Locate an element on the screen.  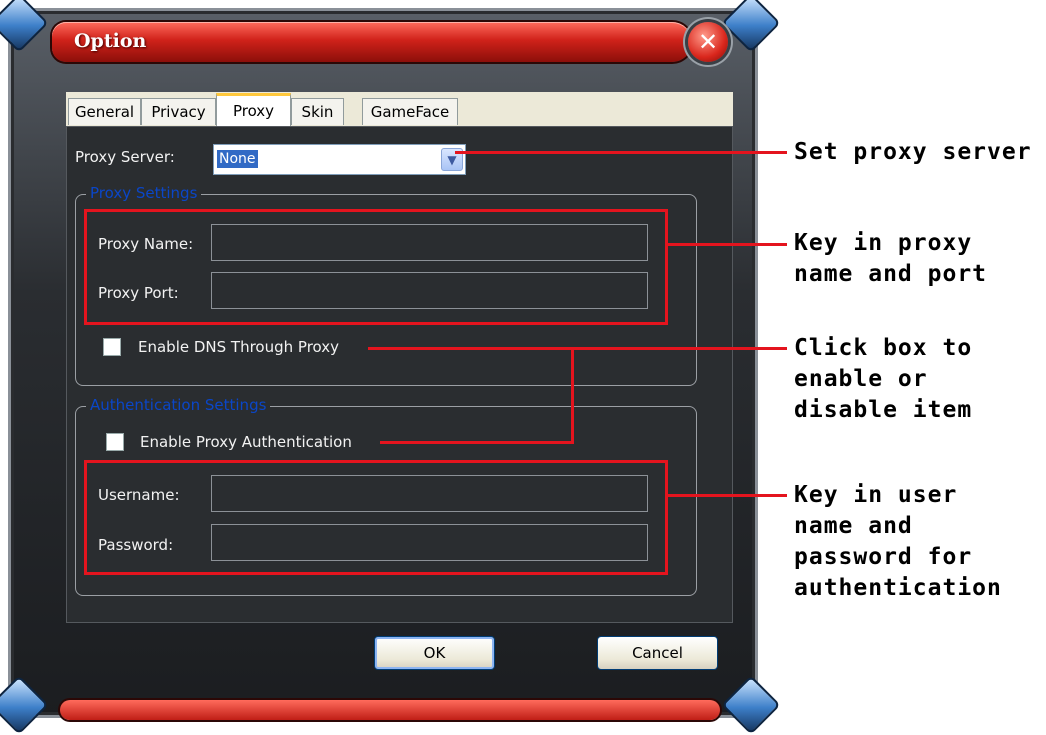
tab-strip: General Privacy Proxy Skin GameFace is located at coordinates (399, 109).